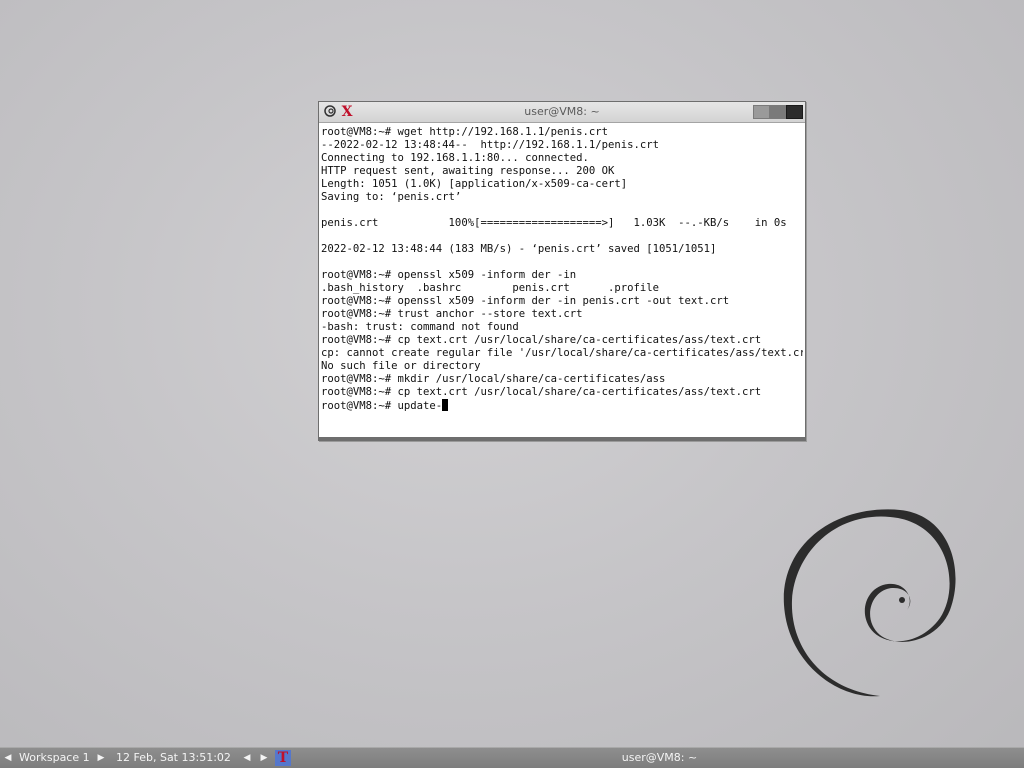  Describe the element at coordinates (777, 112) in the screenshot. I see `maximize-button` at that location.